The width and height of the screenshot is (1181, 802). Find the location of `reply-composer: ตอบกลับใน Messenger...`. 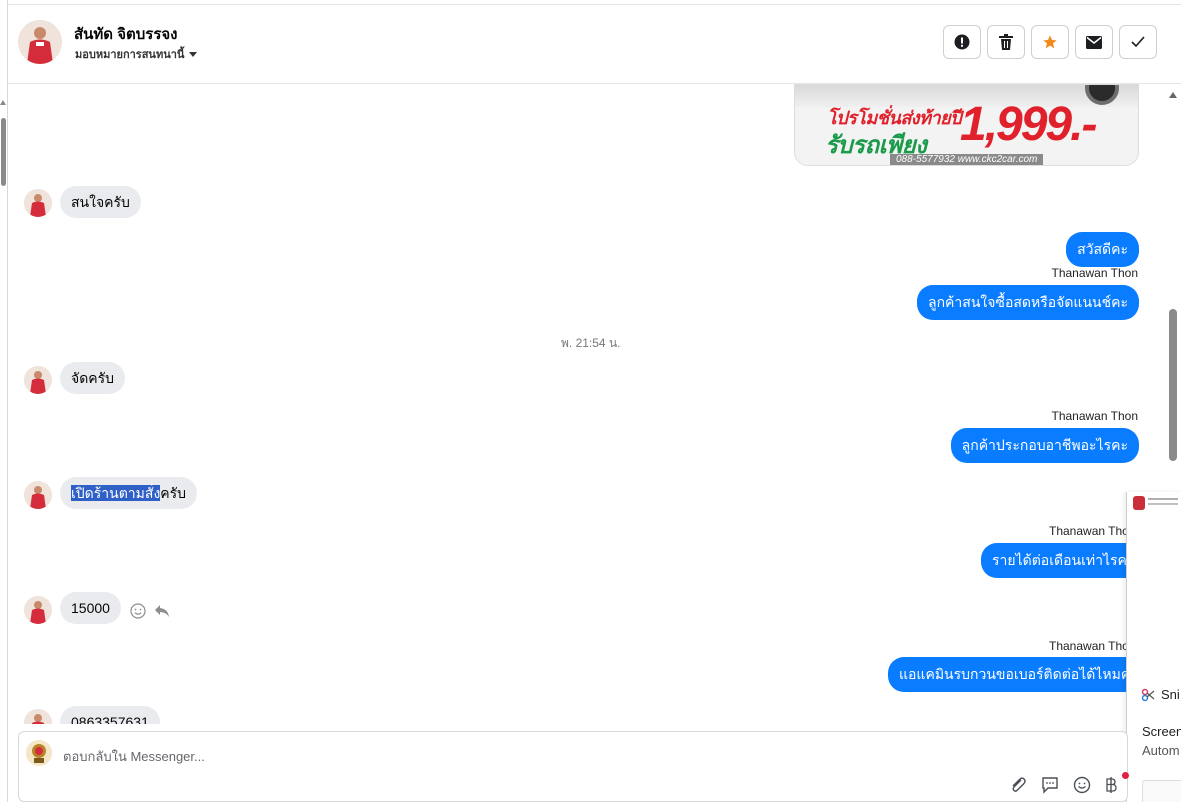

reply-composer: ตอบกลับใน Messenger... is located at coordinates (573, 766).